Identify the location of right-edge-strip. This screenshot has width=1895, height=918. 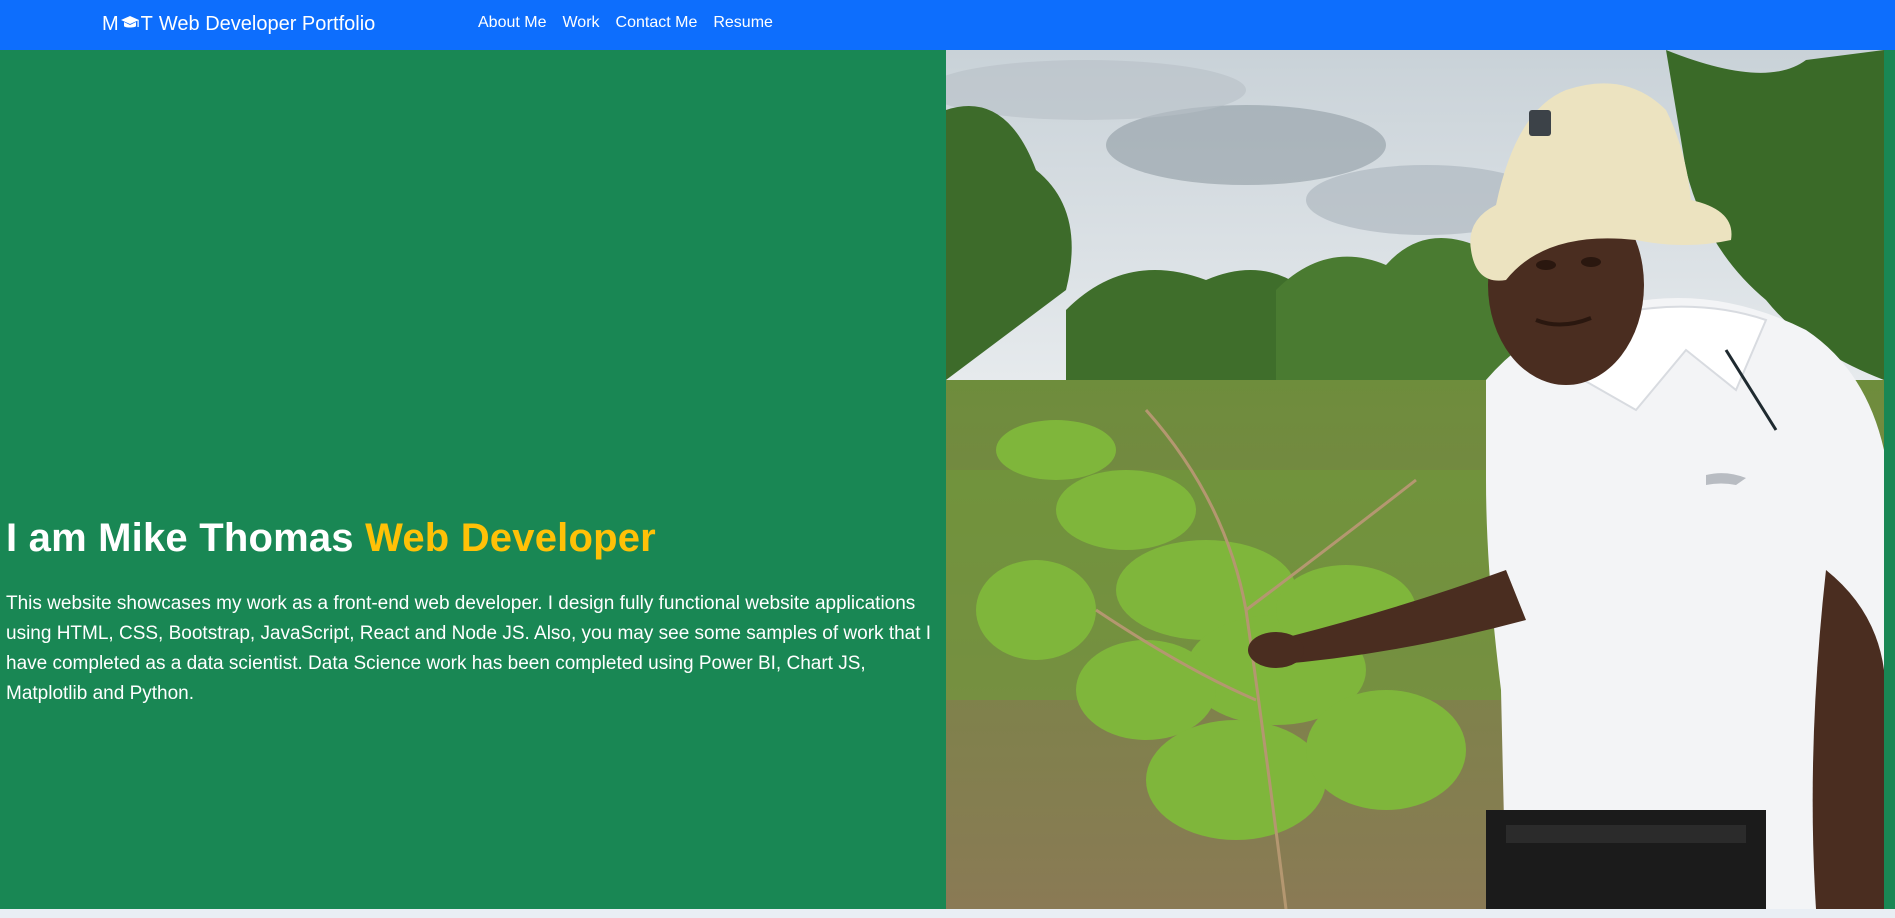
(1889, 479).